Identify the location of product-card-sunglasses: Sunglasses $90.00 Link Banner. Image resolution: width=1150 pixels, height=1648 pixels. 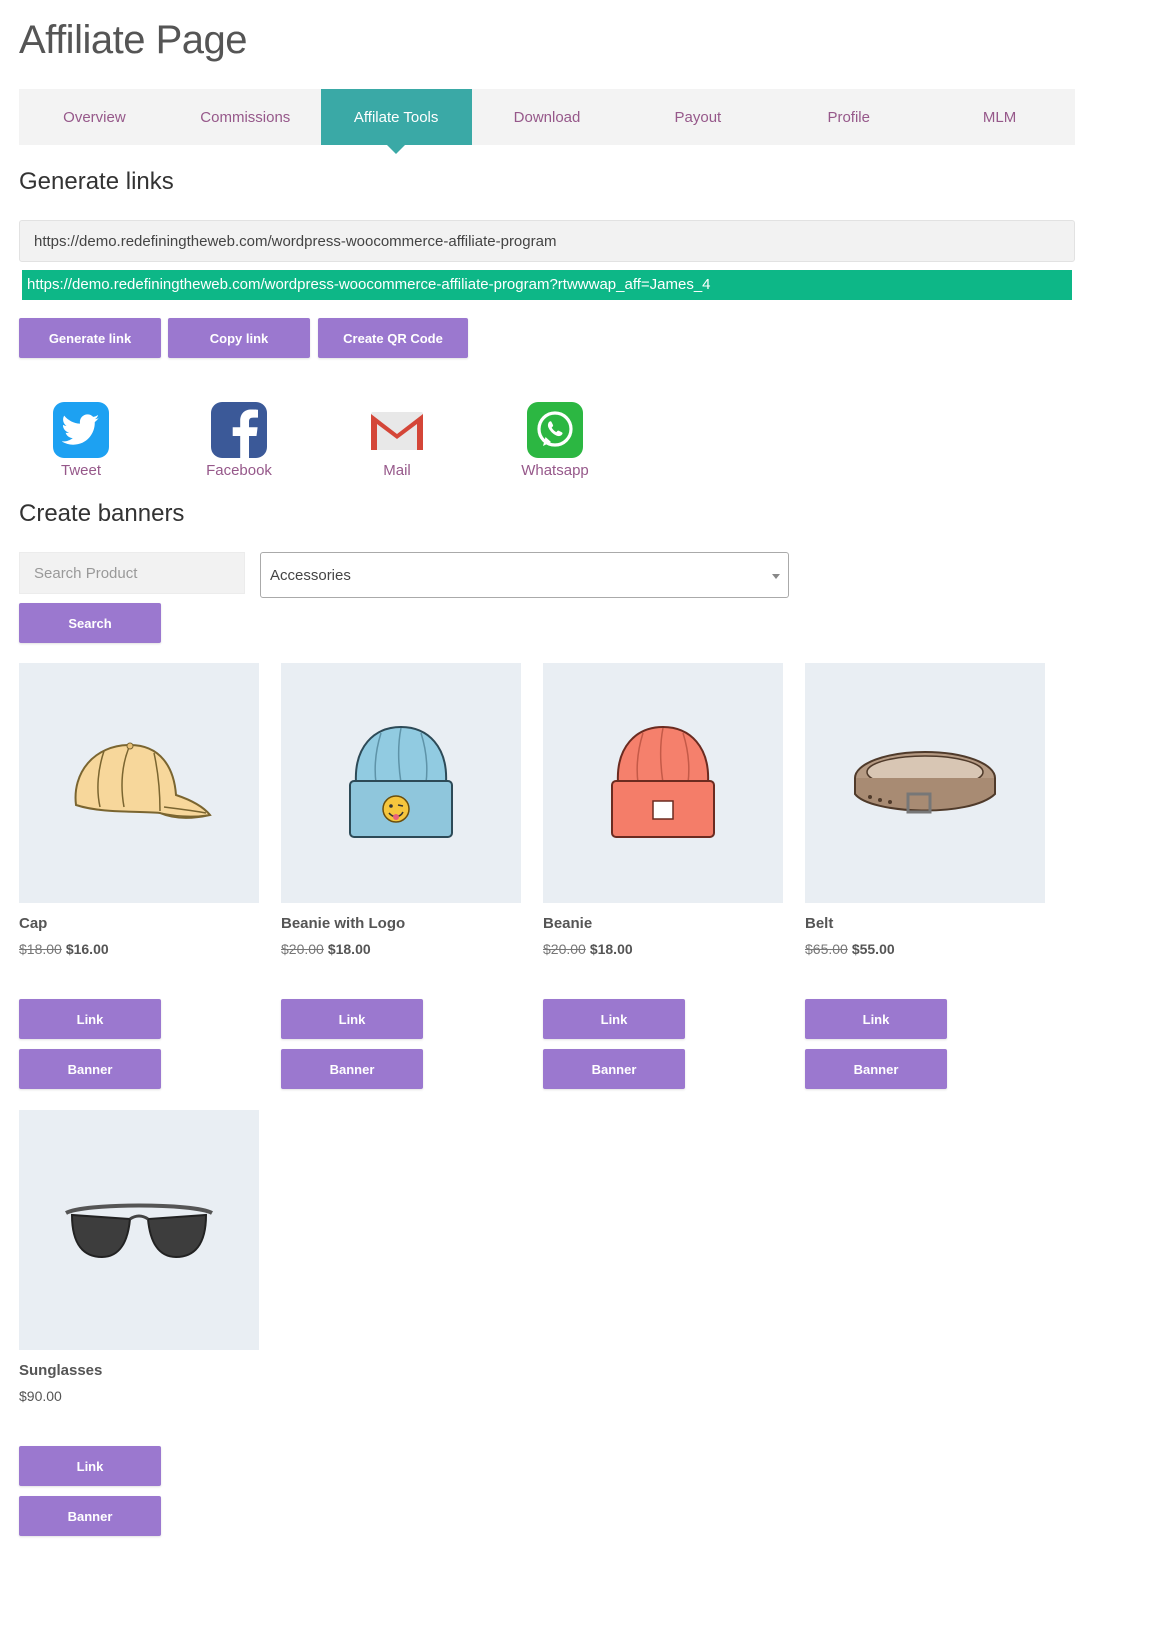
(139, 1323).